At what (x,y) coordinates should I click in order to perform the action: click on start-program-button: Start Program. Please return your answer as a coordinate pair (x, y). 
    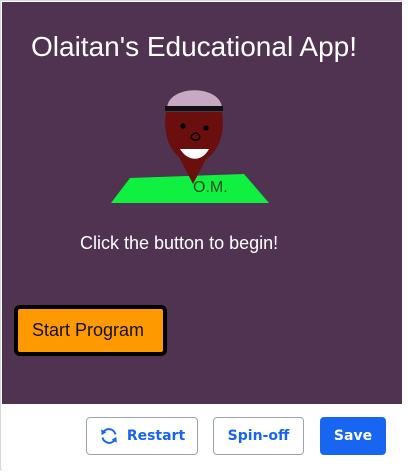
    Looking at the image, I should click on (90, 330).